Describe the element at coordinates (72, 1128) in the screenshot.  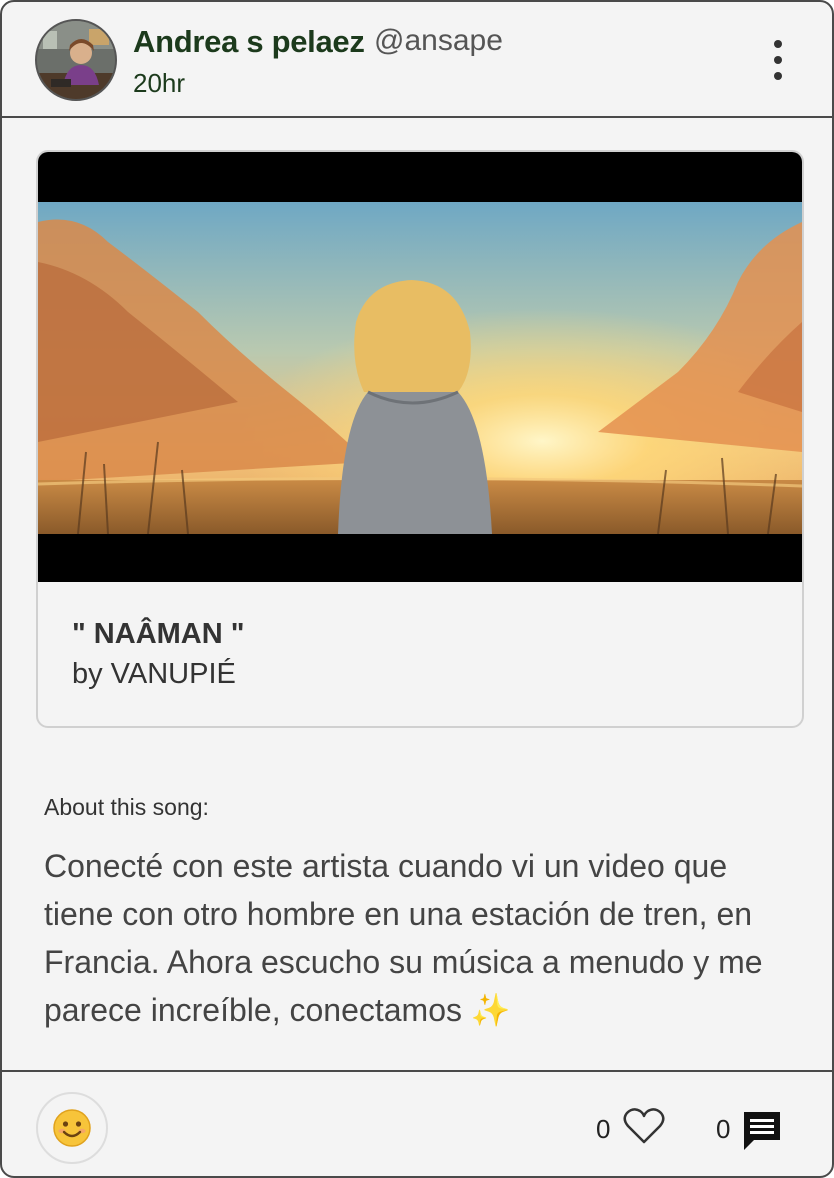
I see `smiling-face-emoji-icon` at that location.